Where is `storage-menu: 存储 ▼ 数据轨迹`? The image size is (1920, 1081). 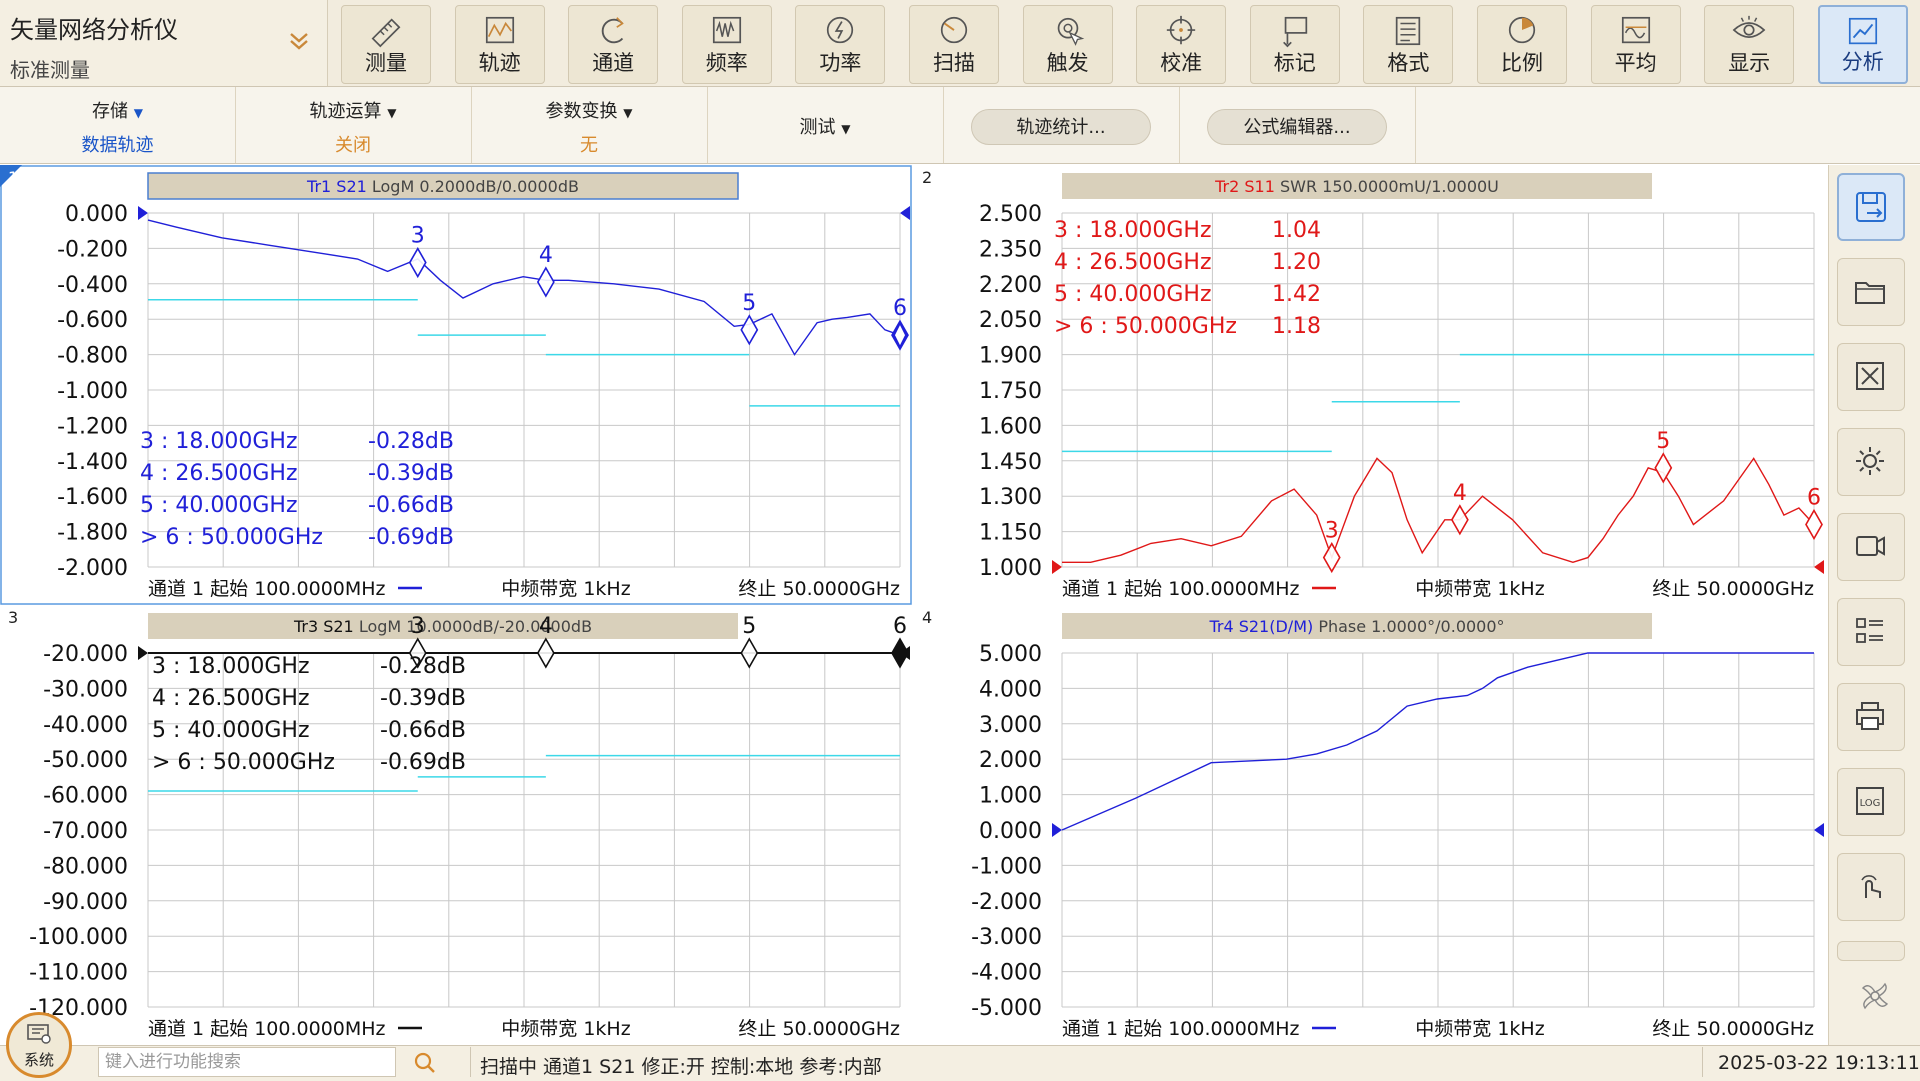 storage-menu: 存储 ▼ 数据轨迹 is located at coordinates (118, 125).